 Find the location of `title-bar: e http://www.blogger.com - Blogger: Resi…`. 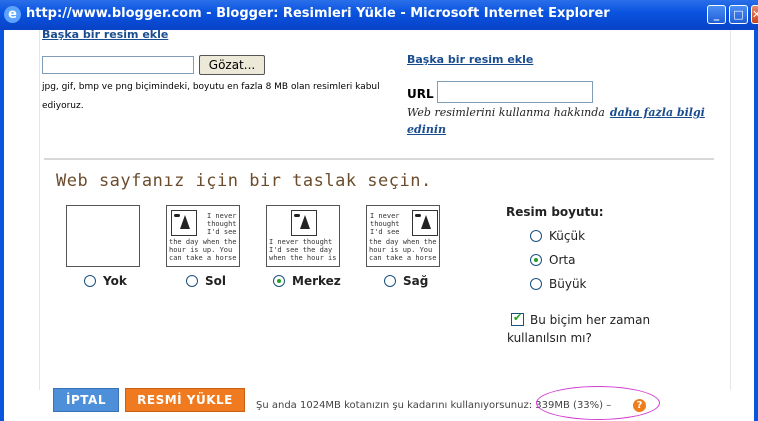

title-bar: e http://www.blogger.com - Blogger: Resi… is located at coordinates (379, 15).